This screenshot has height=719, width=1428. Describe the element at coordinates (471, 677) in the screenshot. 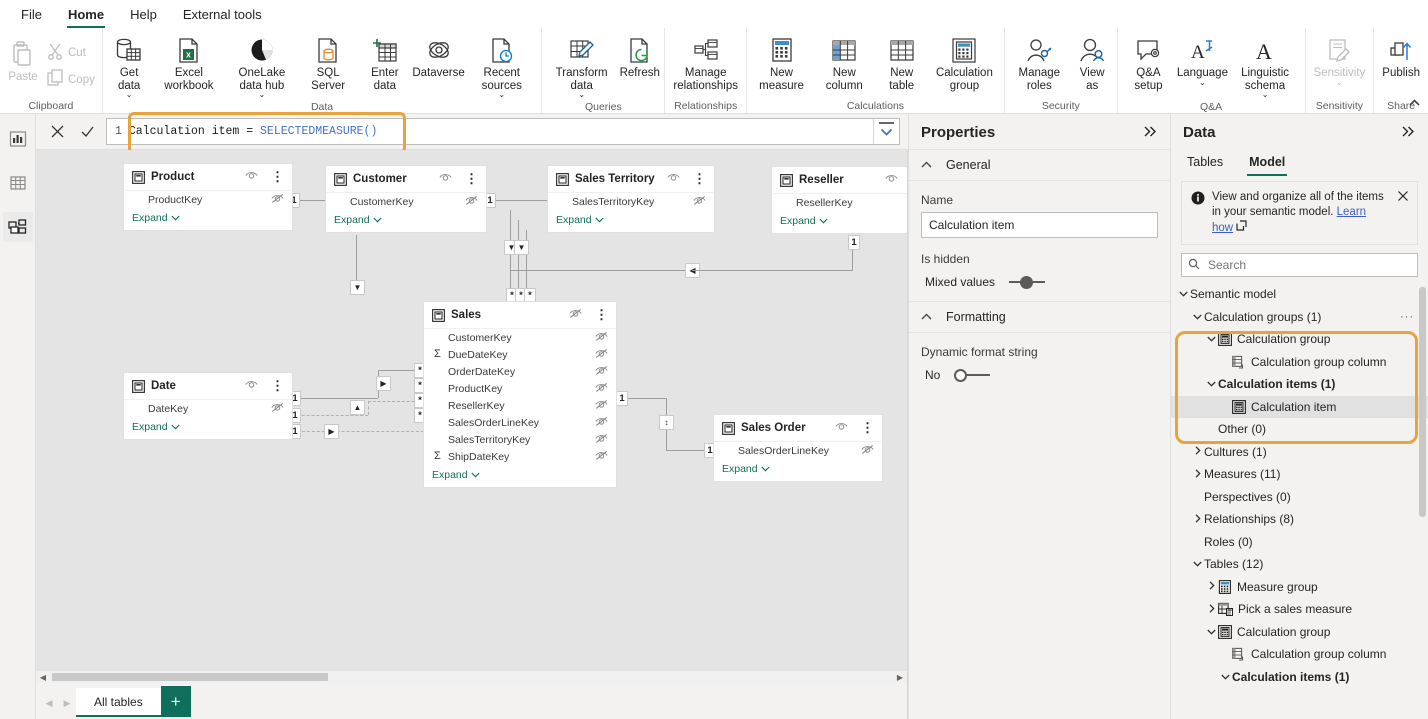

I see `hscroll-track` at that location.